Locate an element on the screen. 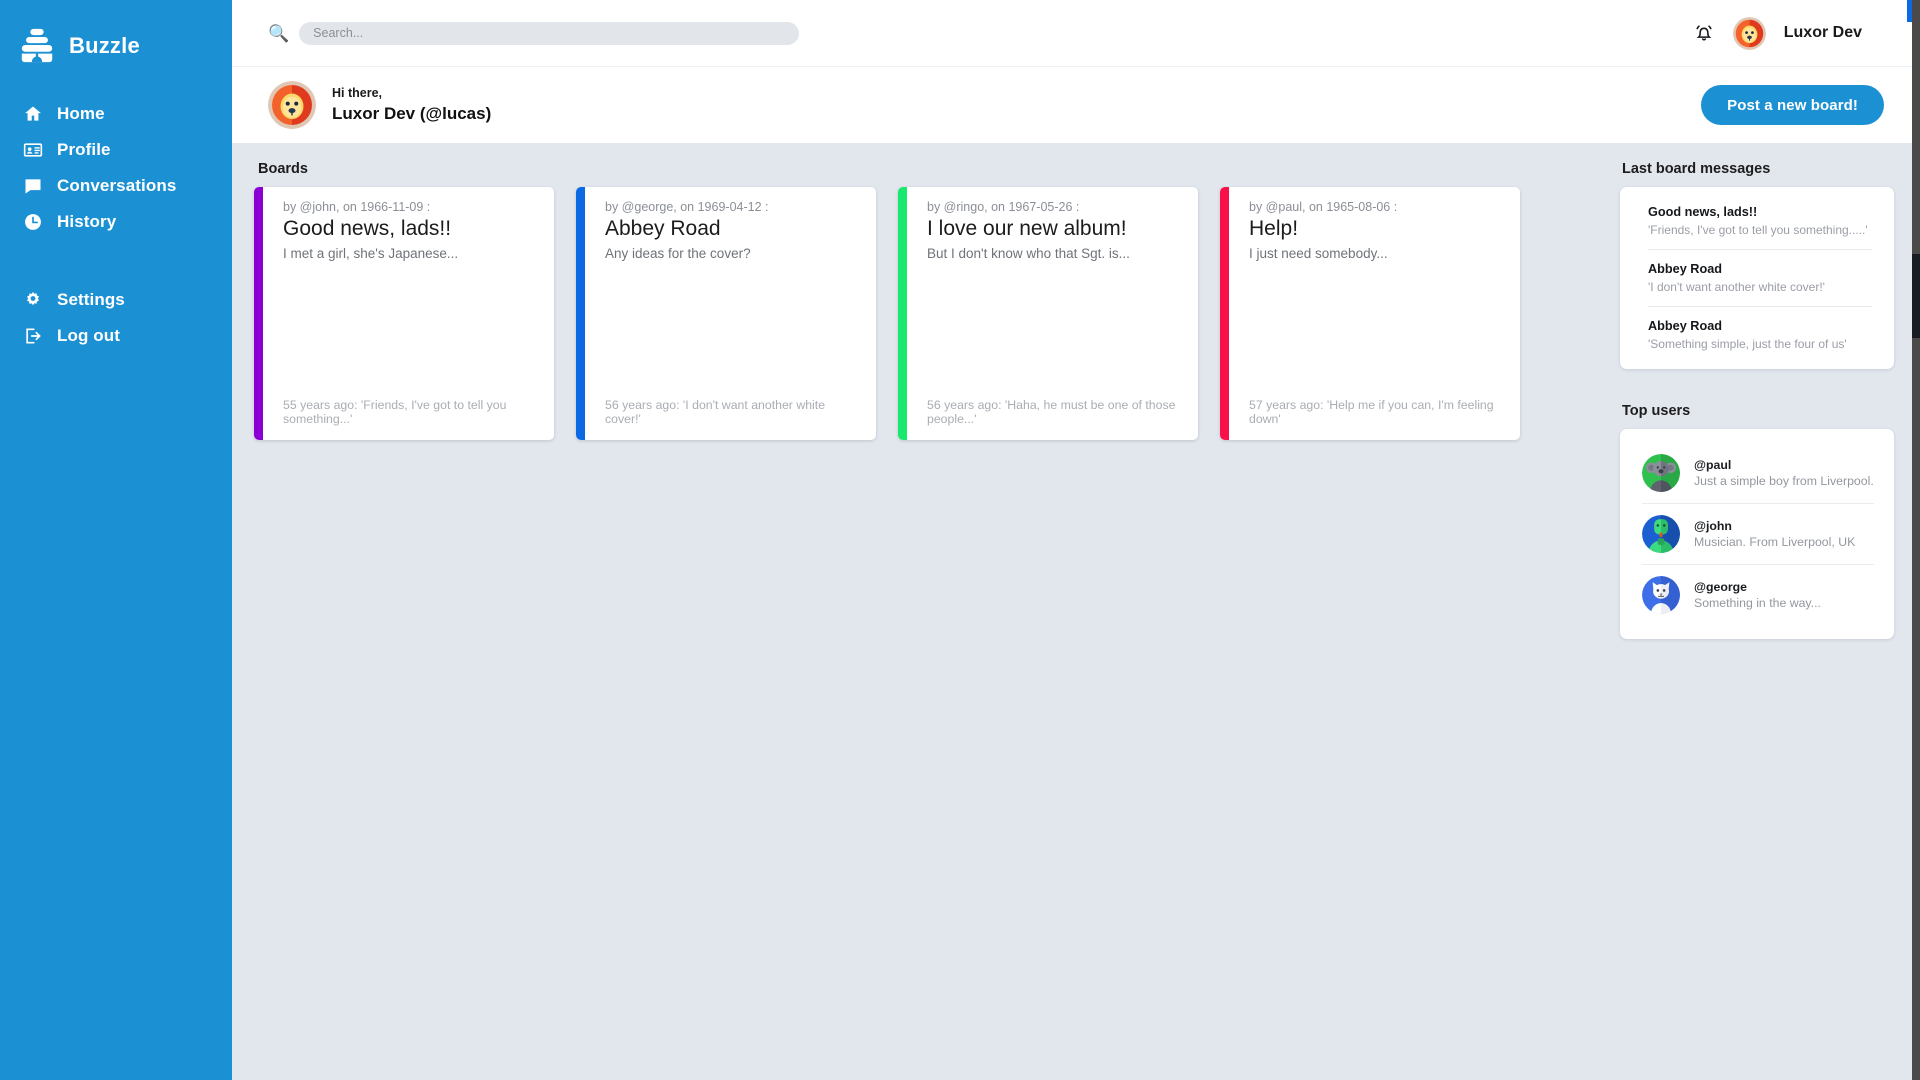 The image size is (1920, 1080). logout-icon is located at coordinates (32, 336).